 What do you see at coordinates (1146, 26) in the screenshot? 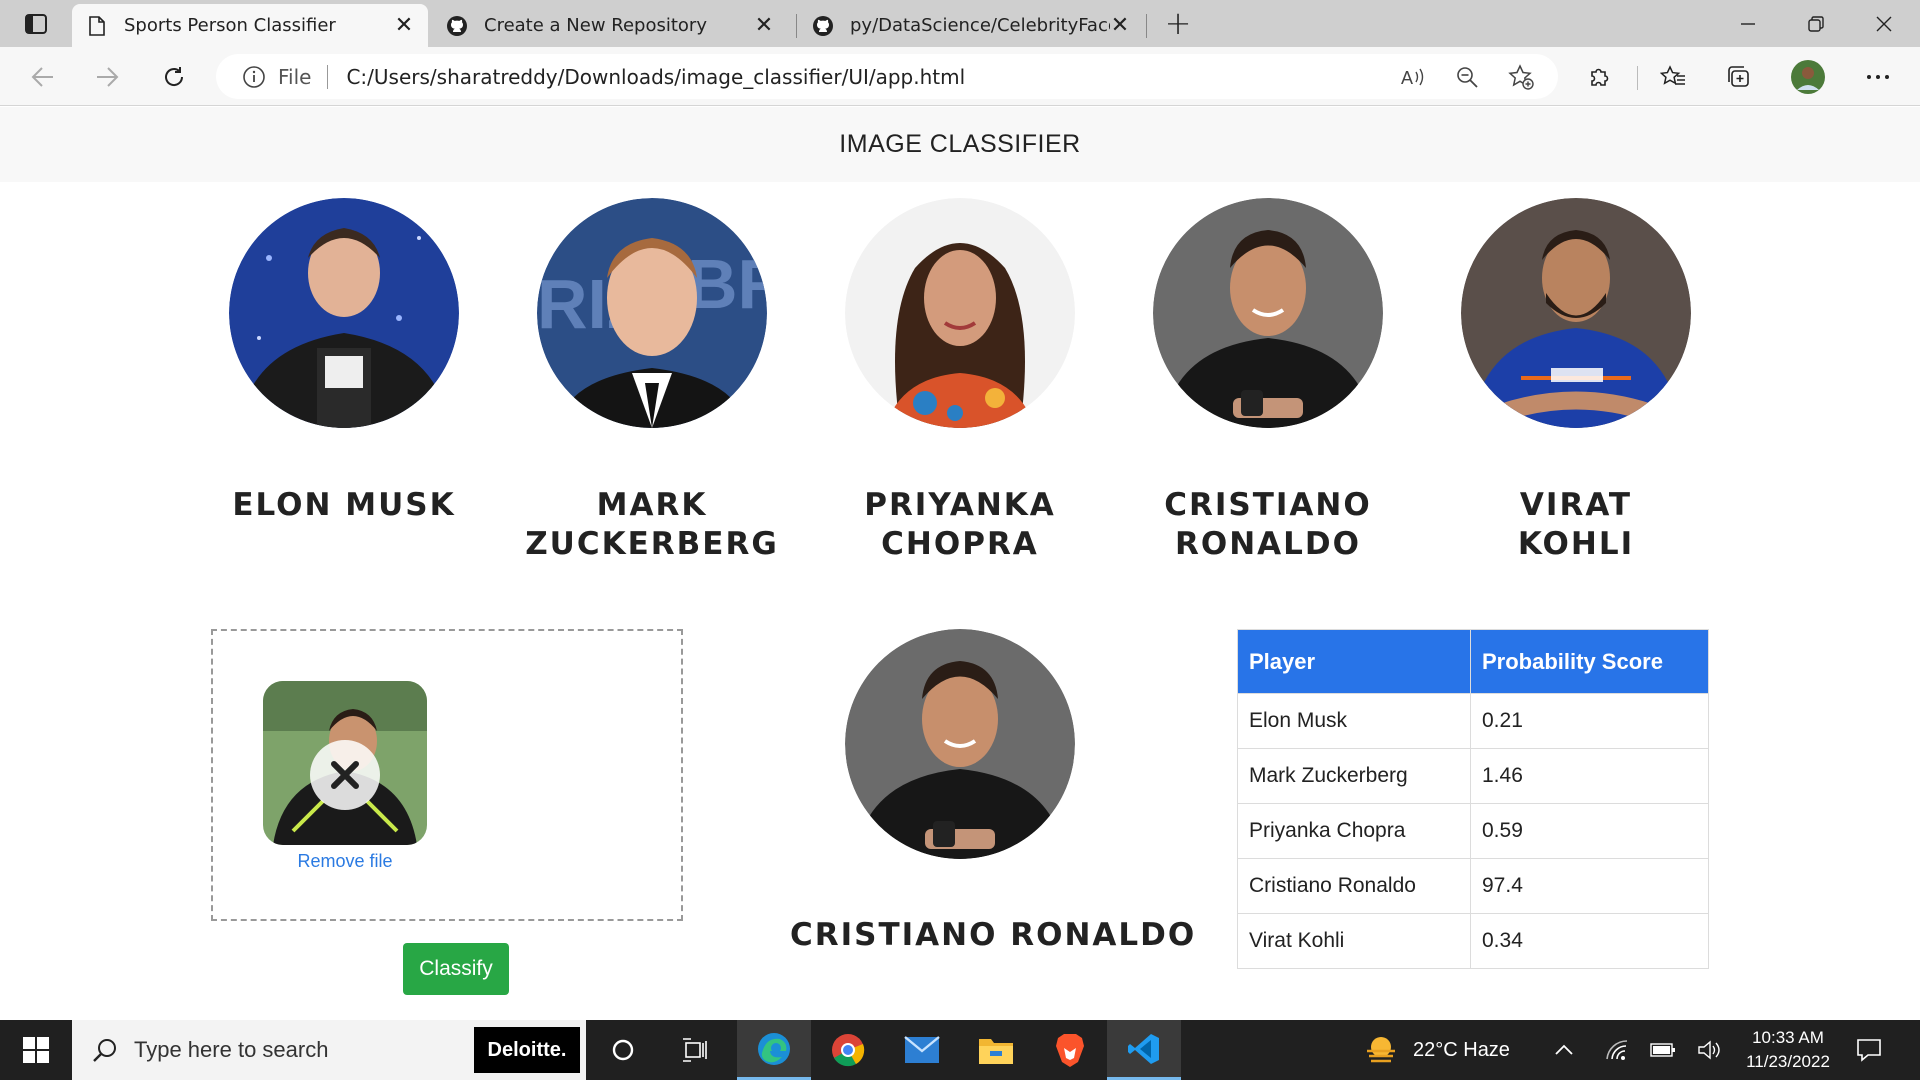
I see `tab-separator` at bounding box center [1146, 26].